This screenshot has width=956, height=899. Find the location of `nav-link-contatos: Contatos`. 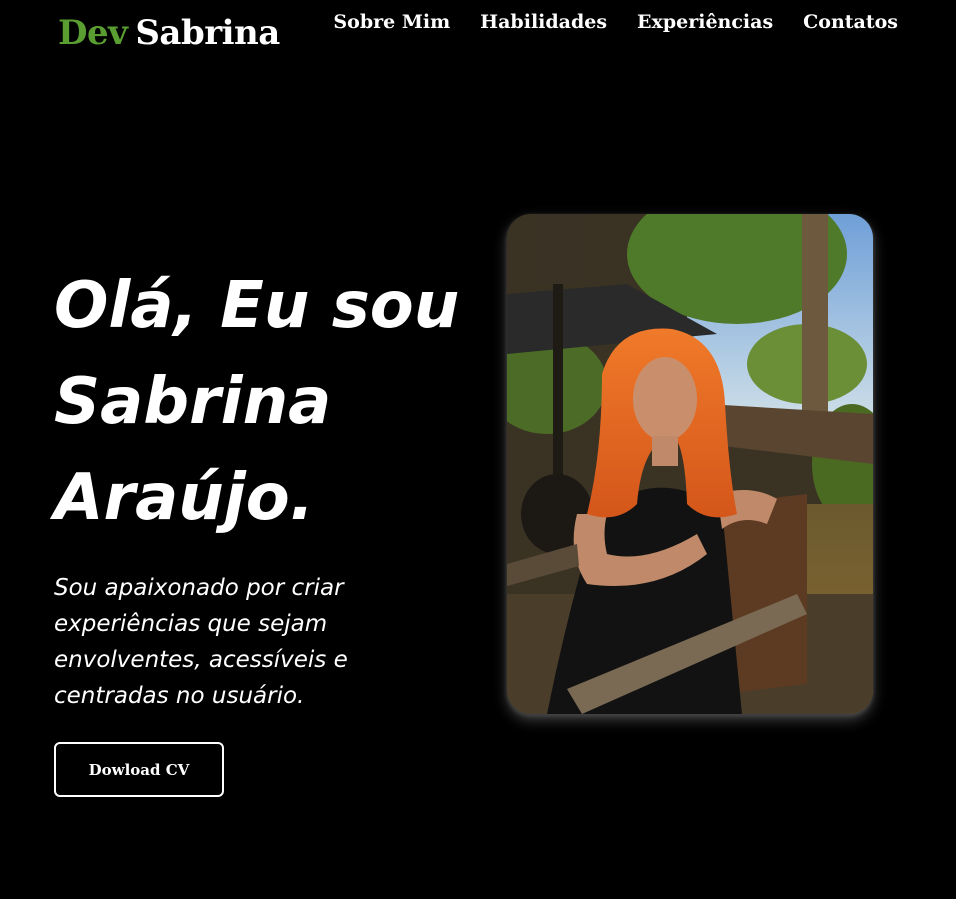

nav-link-contatos: Contatos is located at coordinates (850, 22).